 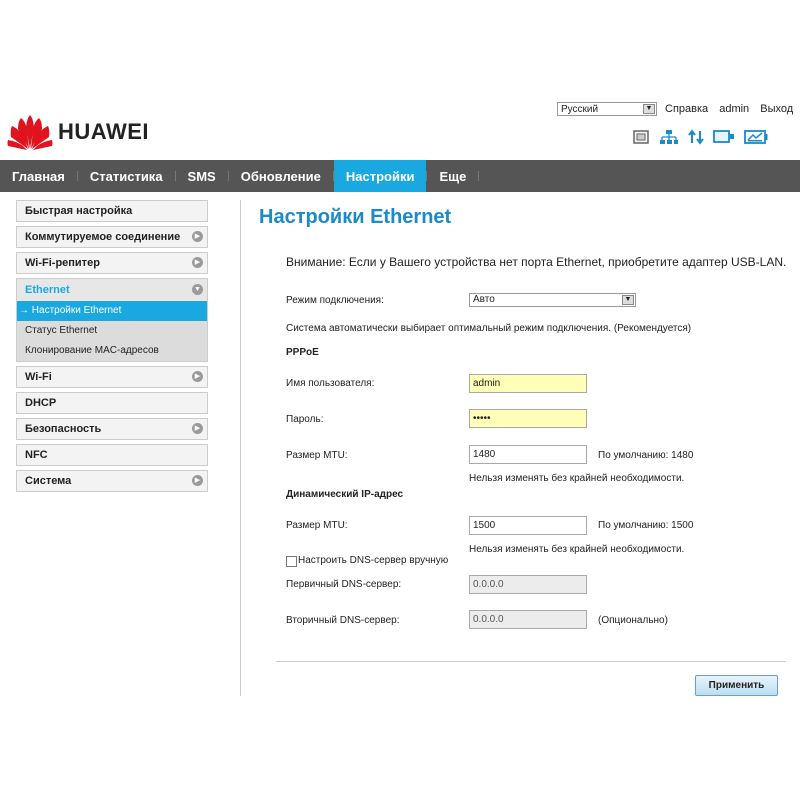 What do you see at coordinates (641, 137) in the screenshot?
I see `sim-icon` at bounding box center [641, 137].